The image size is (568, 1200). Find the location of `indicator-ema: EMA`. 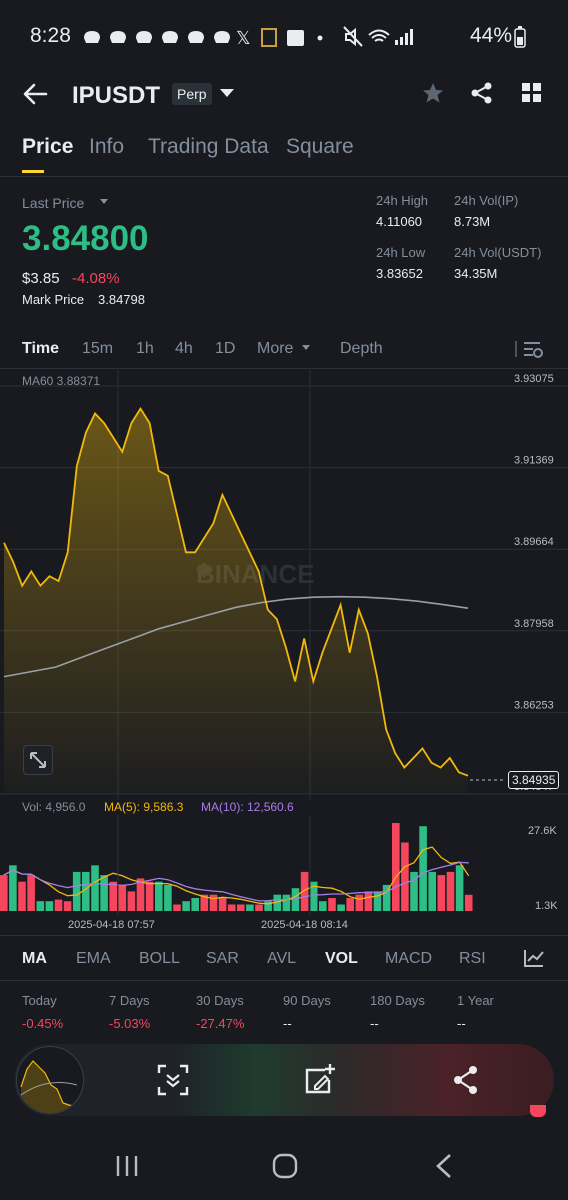

indicator-ema: EMA is located at coordinates (93, 959).